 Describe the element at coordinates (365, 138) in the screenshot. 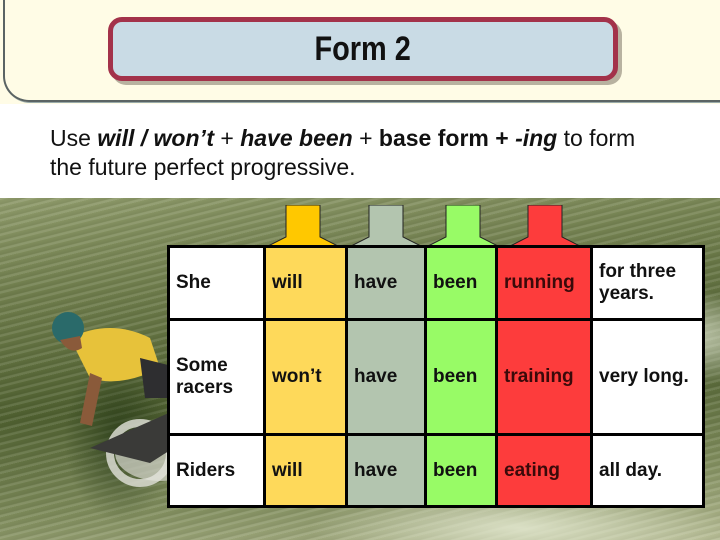

I see `intro-plus-2: +` at that location.